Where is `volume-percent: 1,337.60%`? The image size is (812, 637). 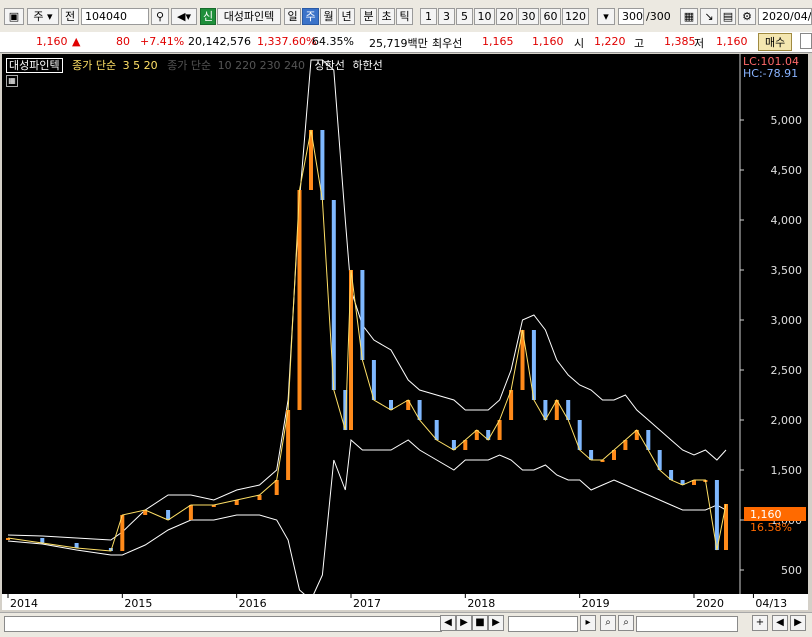
volume-percent: 1,337.60% is located at coordinates (287, 41).